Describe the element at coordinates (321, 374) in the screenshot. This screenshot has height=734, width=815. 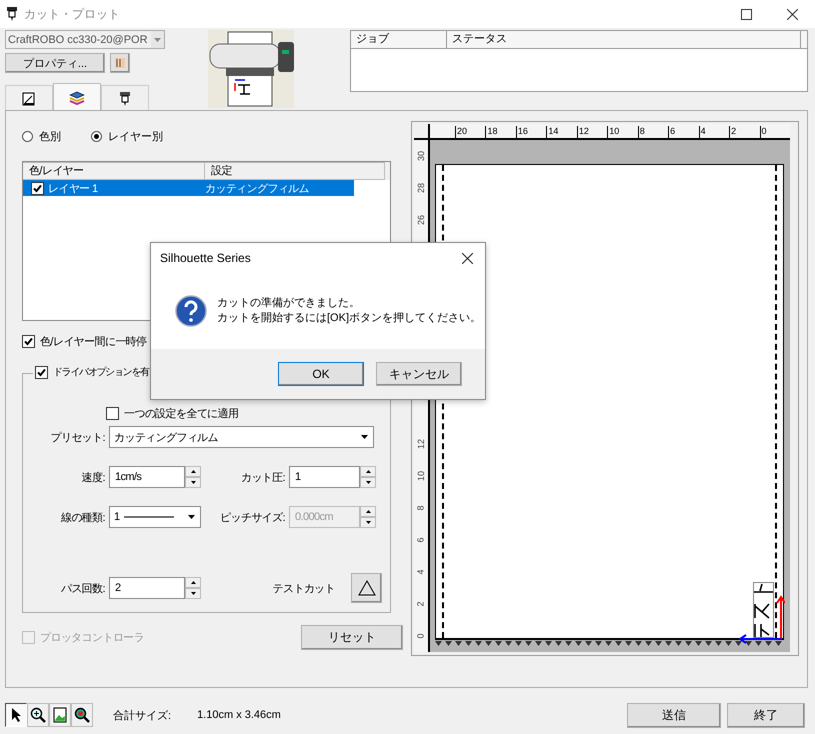
I see `ok-button: OK` at that location.